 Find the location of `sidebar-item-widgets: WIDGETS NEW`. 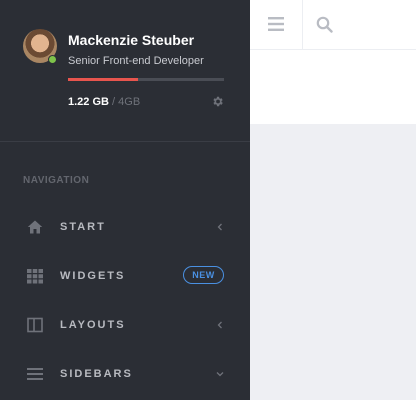

sidebar-item-widgets: WIDGETS NEW is located at coordinates (125, 276).